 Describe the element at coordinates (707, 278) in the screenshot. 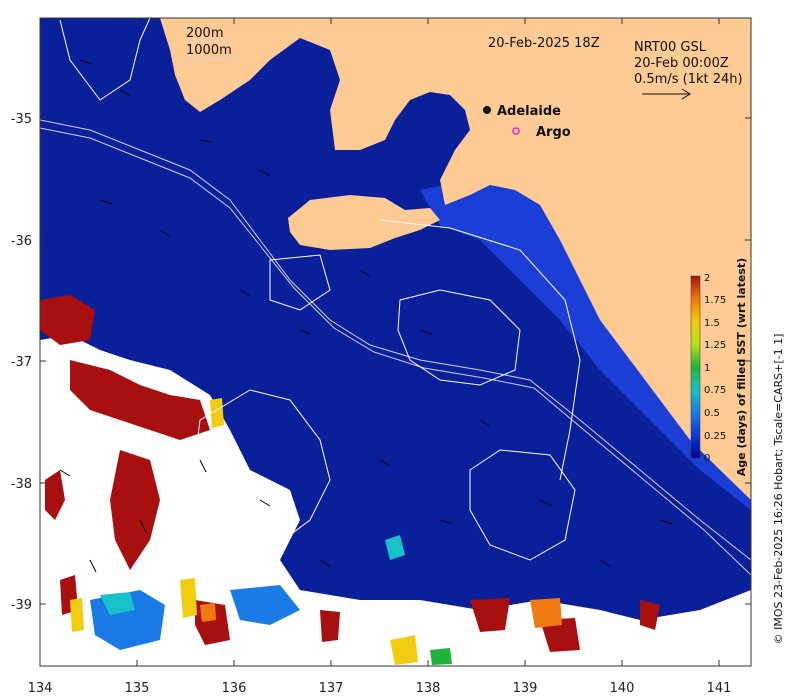

I see `colorbar-tick-2: 2` at that location.